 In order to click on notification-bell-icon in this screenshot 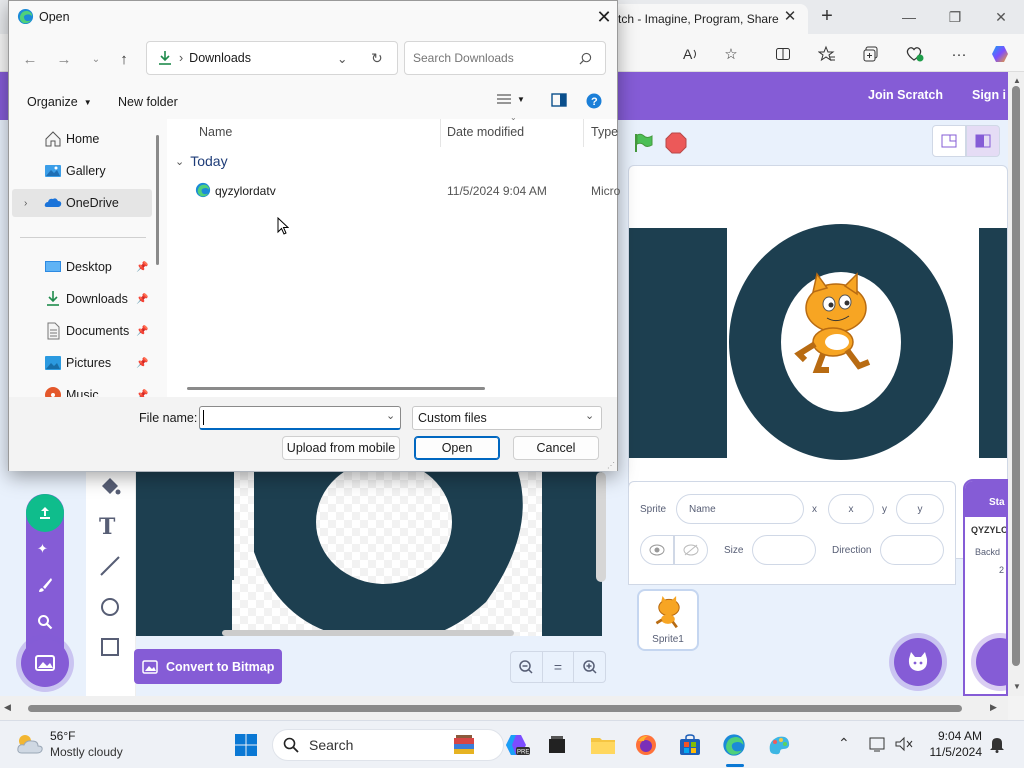, I will do `click(997, 744)`.